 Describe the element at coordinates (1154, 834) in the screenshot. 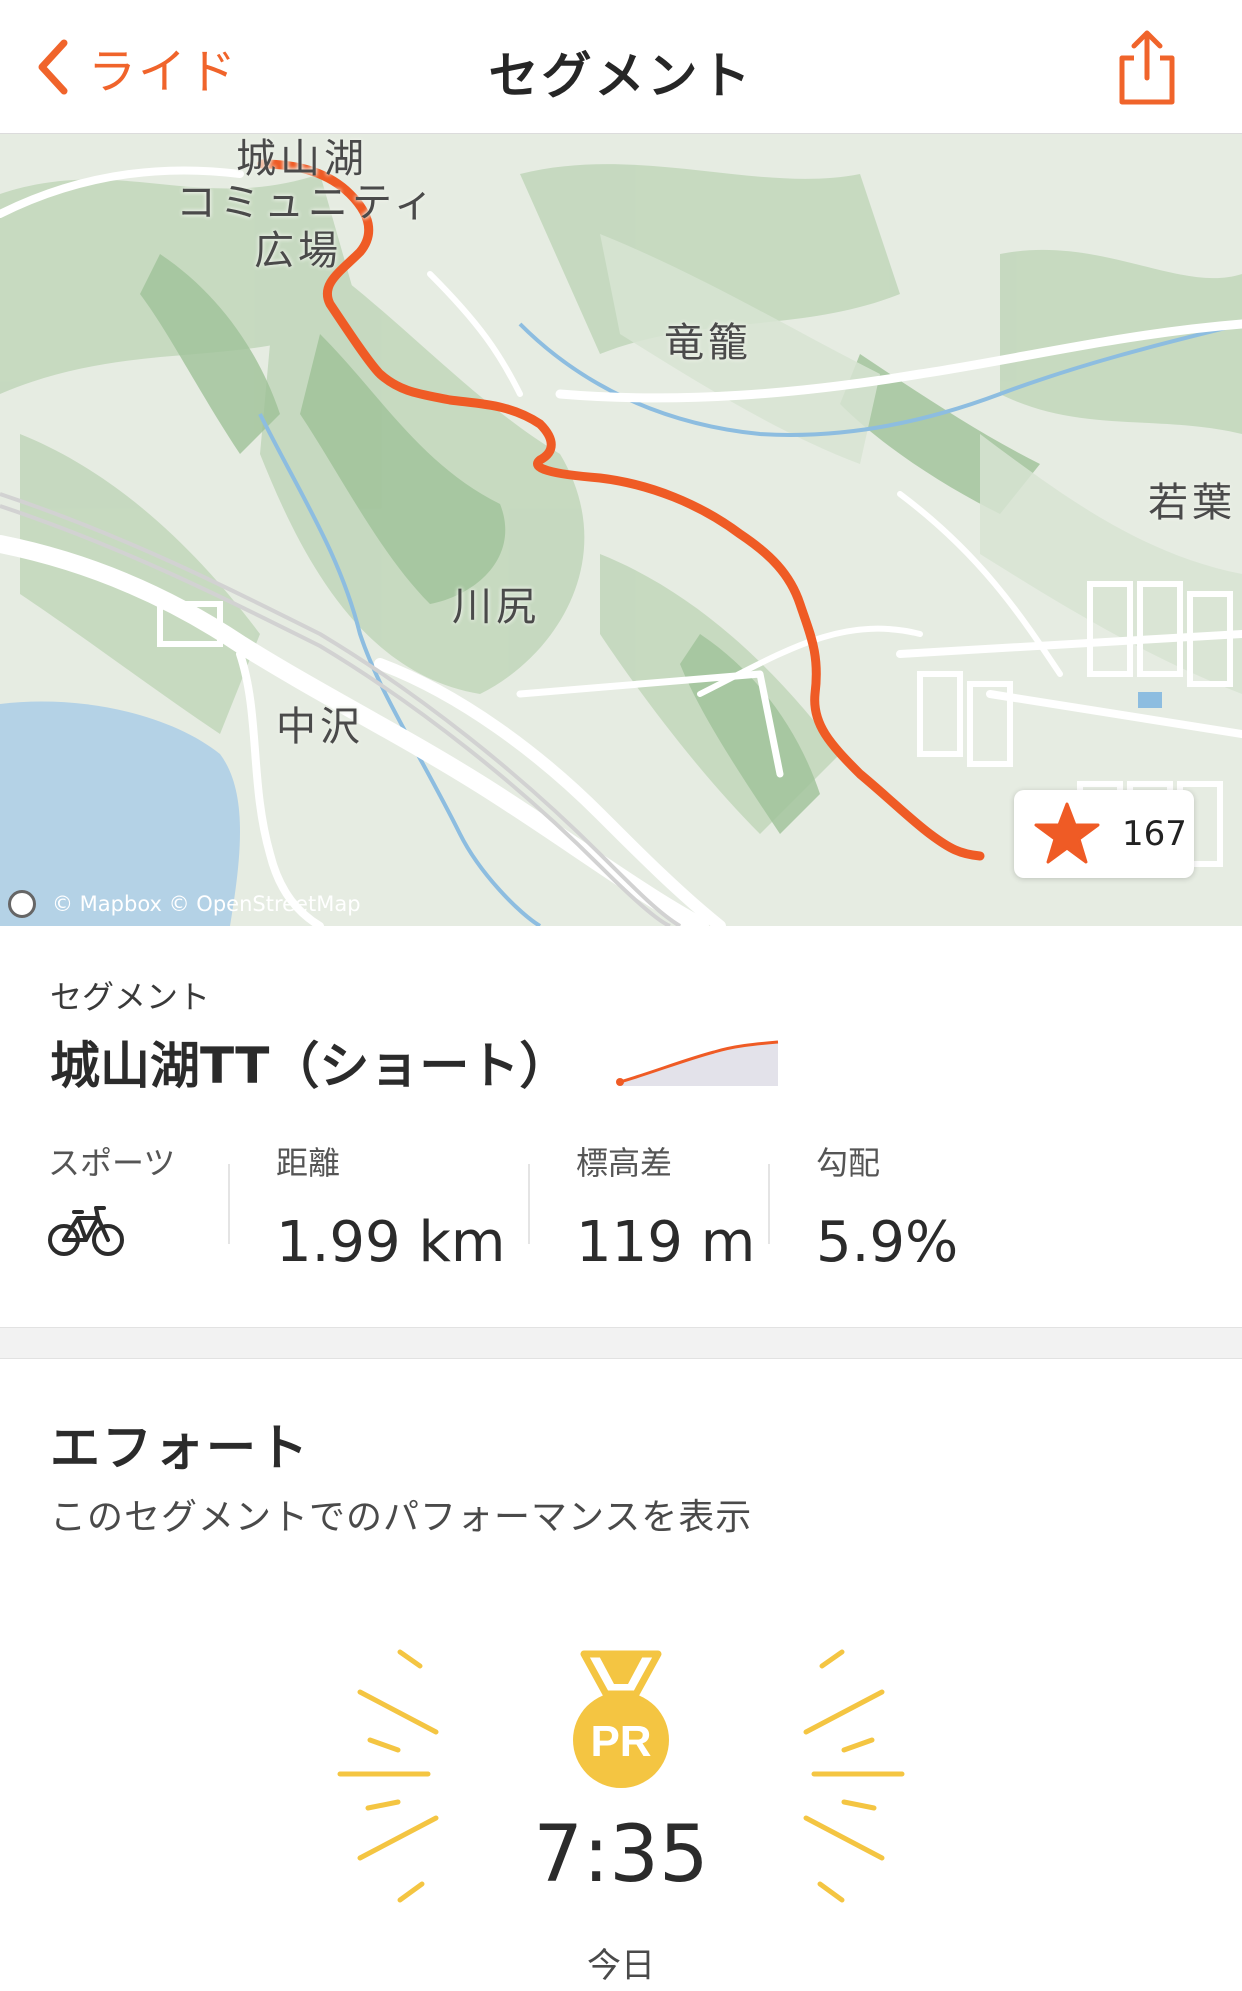

I see `star-count: 167` at that location.